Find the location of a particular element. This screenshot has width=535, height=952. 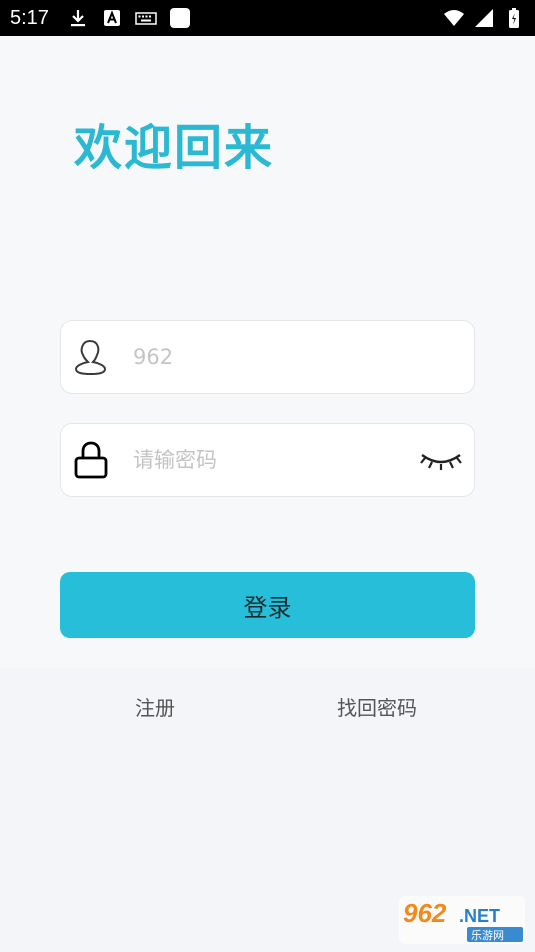

password-field is located at coordinates (267, 460).